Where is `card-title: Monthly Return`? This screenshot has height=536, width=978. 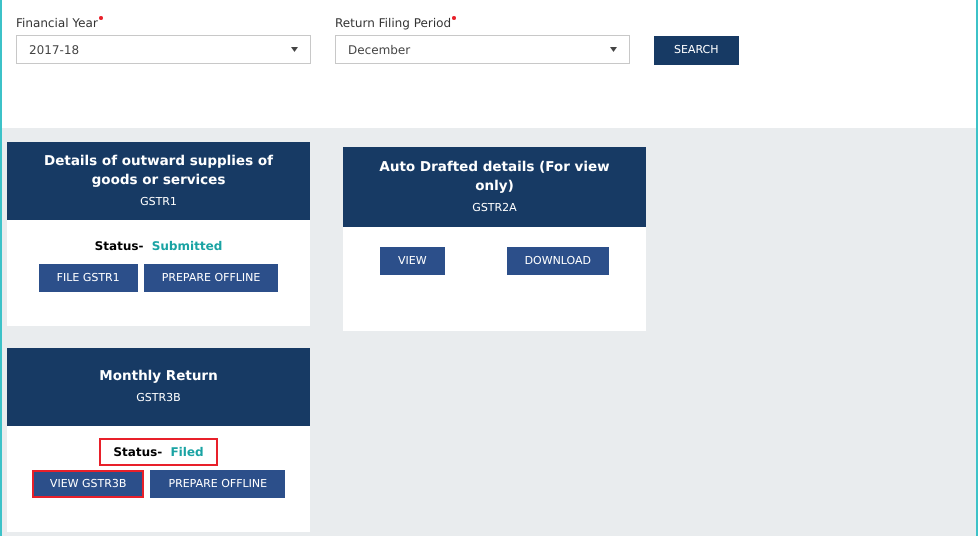
card-title: Monthly Return is located at coordinates (158, 376).